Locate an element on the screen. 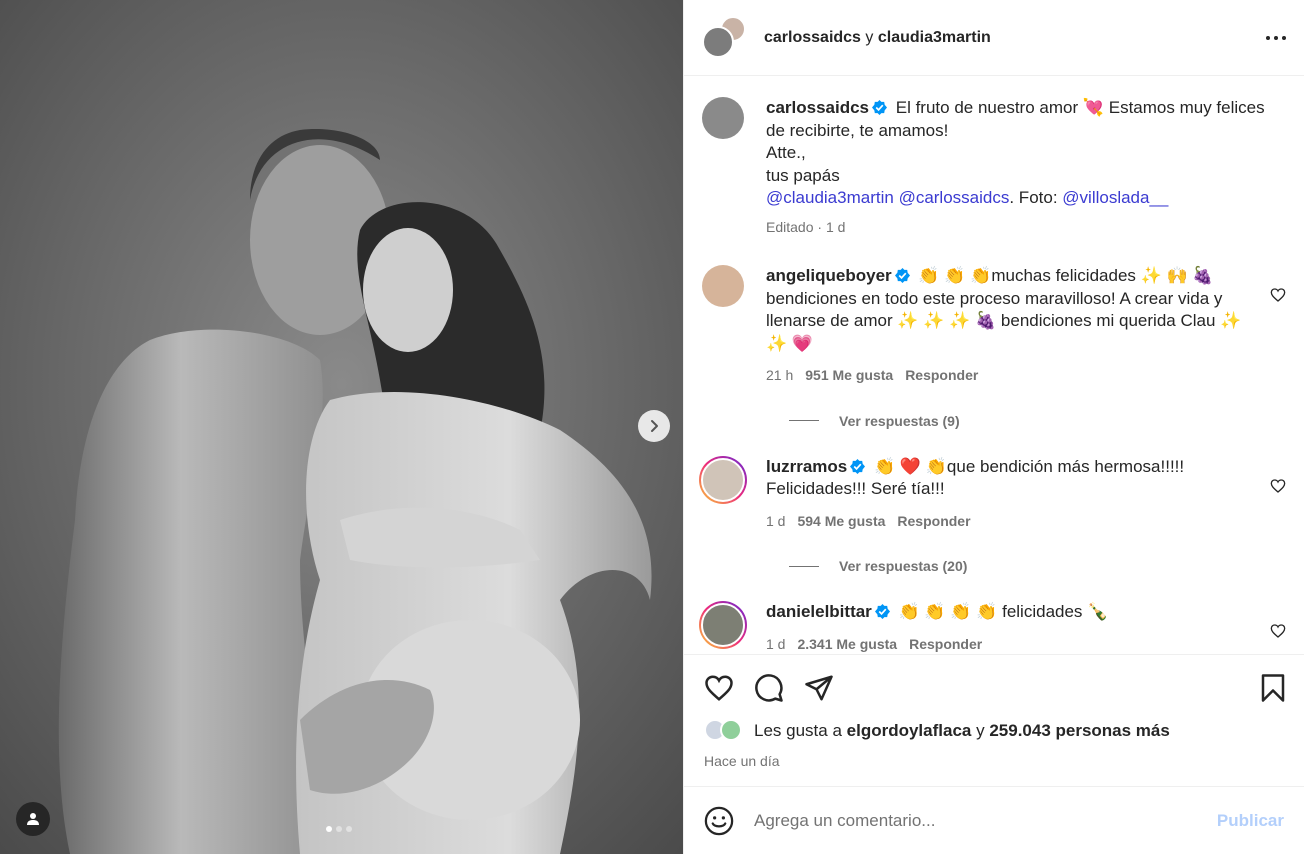  emoji-icon is located at coordinates (719, 821).